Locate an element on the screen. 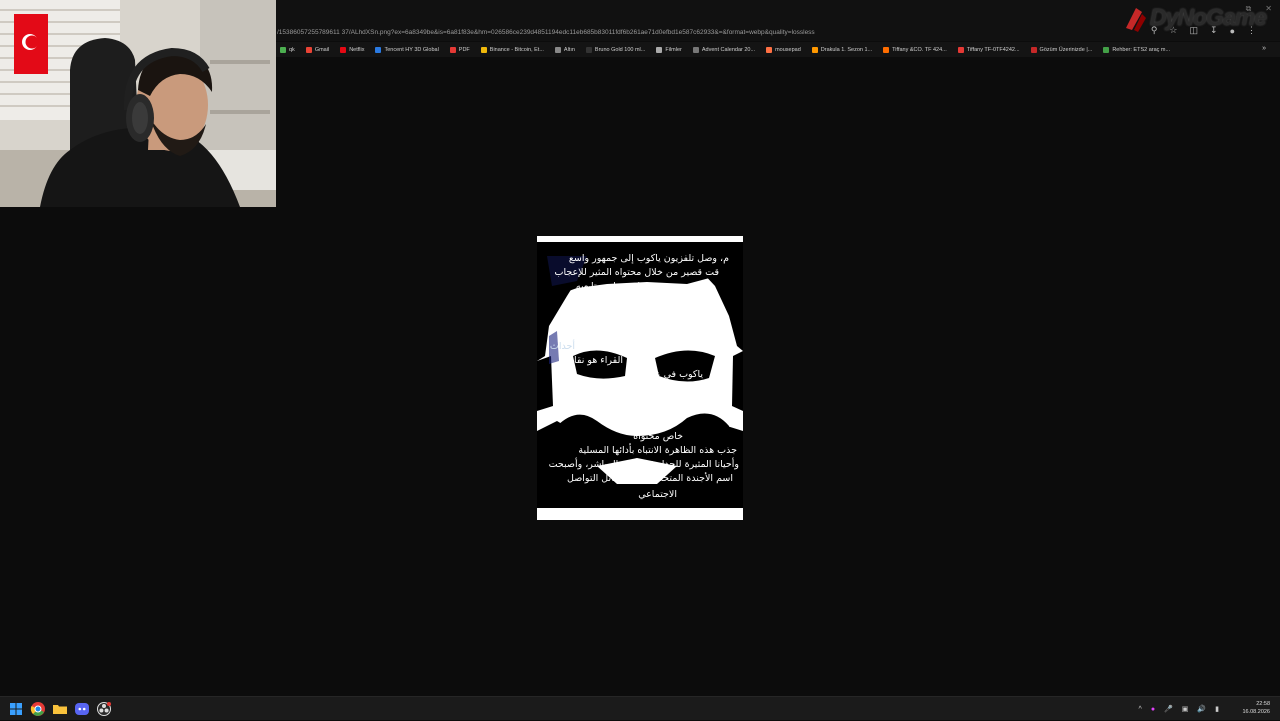  channel-logo: DyNoGame is located at coordinates (1201, 17).